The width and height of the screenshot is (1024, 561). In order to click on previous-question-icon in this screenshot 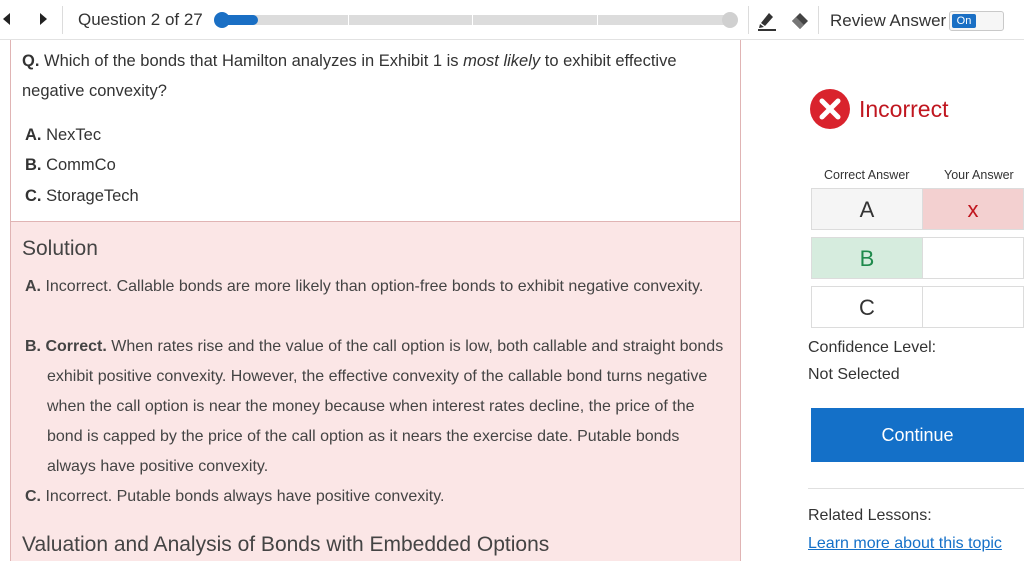, I will do `click(7, 19)`.